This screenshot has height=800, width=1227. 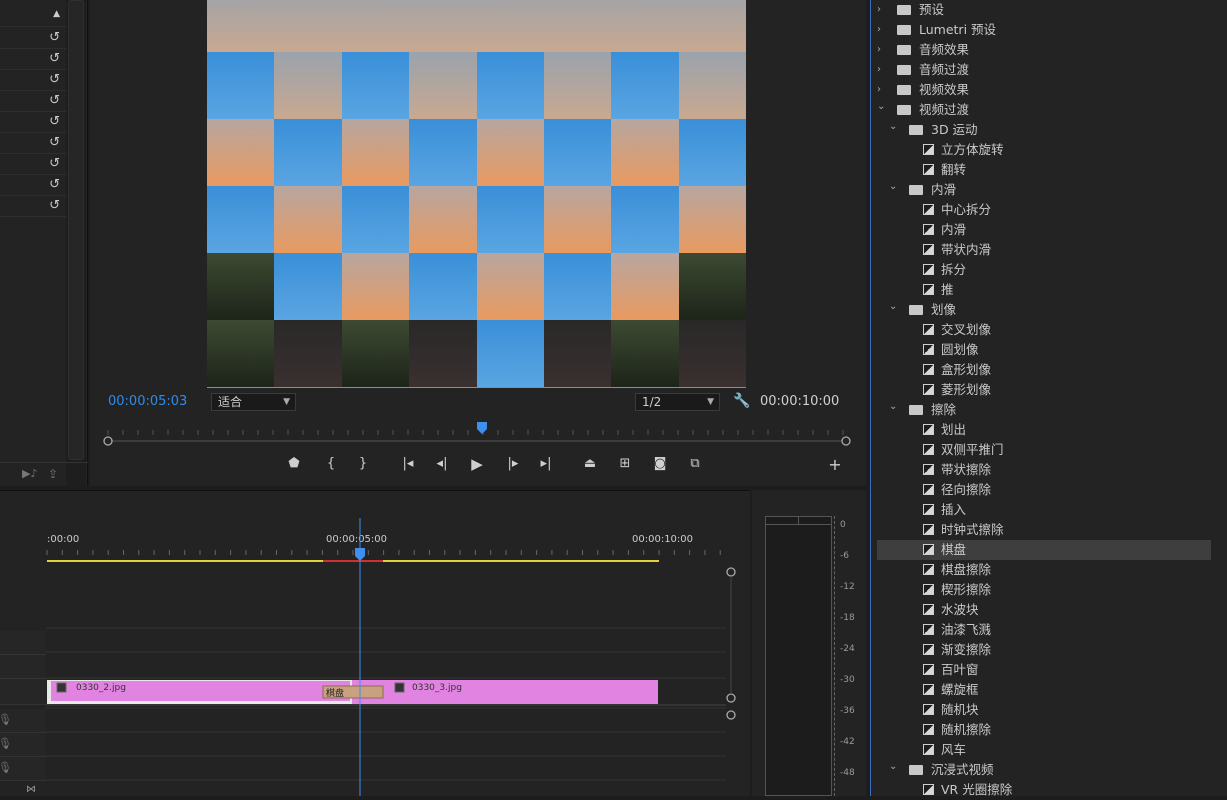 What do you see at coordinates (1044, 70) in the screenshot?
I see `effect-folder: › 音频过渡` at bounding box center [1044, 70].